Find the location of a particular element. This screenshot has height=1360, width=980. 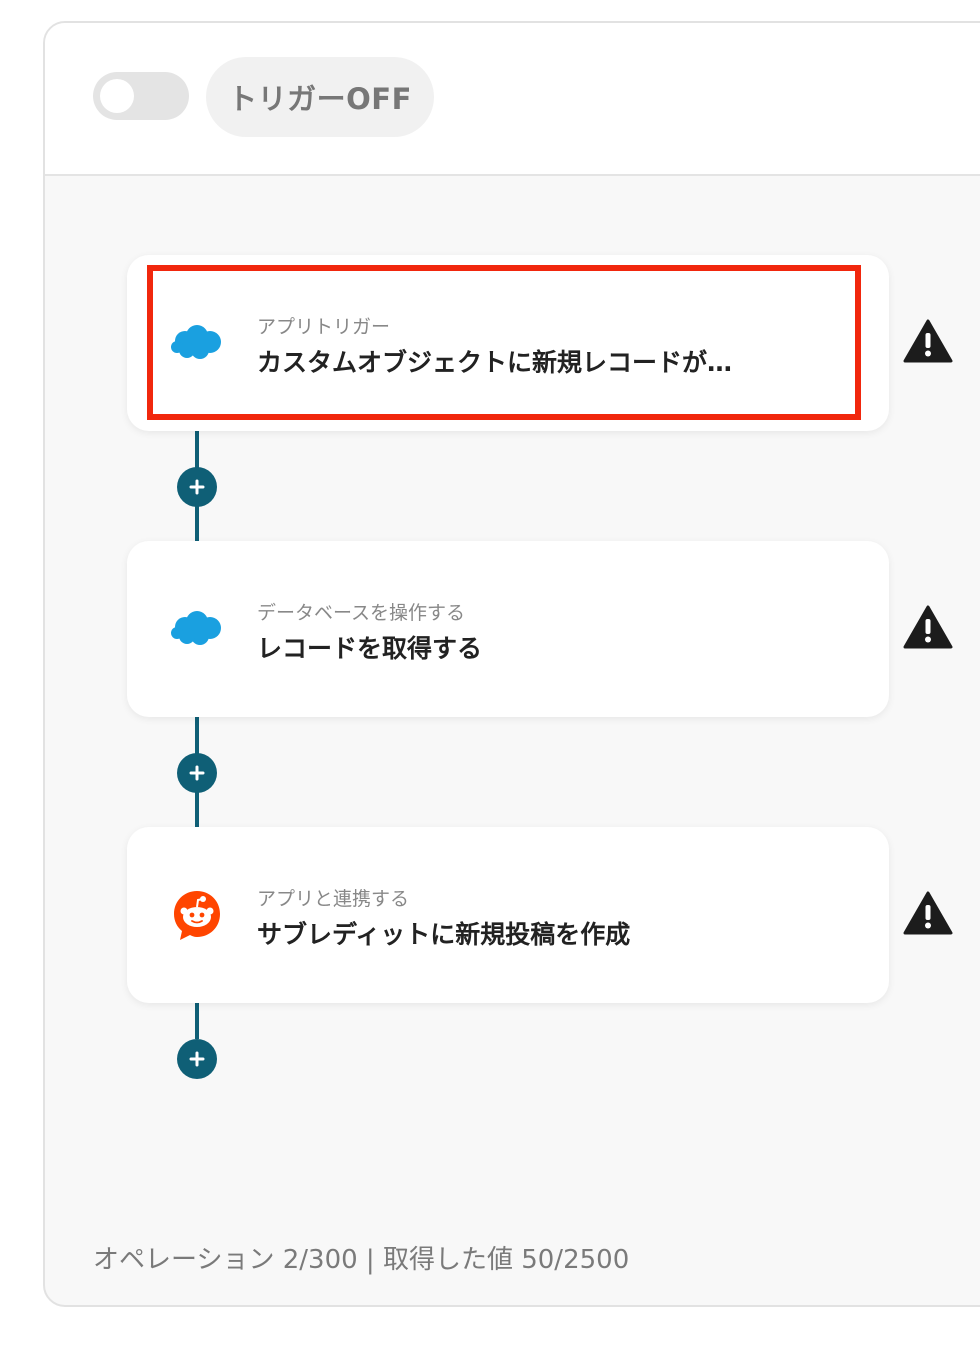

usage-summary: オペレーション 2/300 | 取得した値 50/2500 is located at coordinates (361, 1260).